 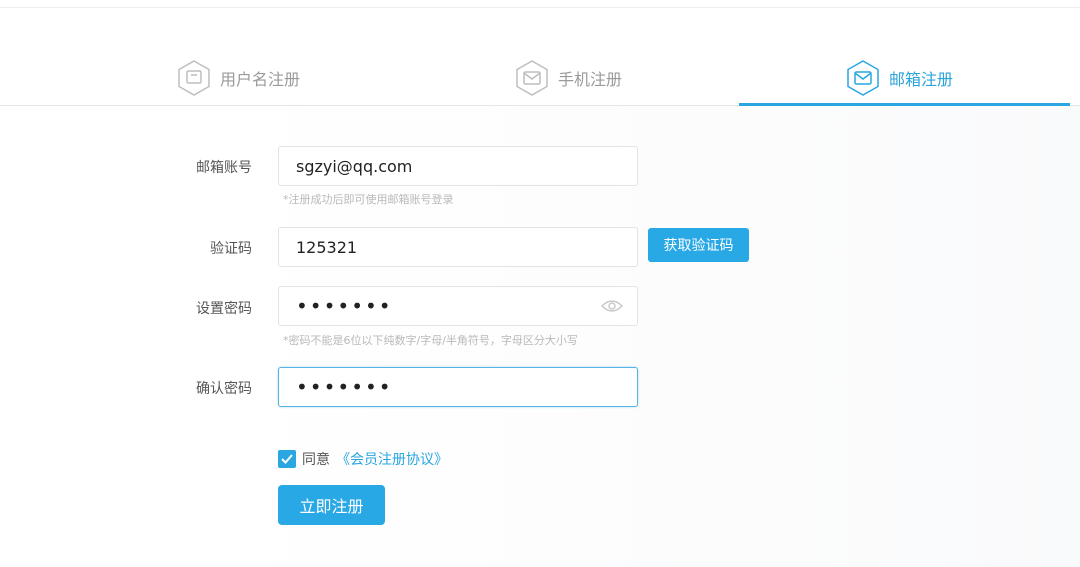 I want to click on email-field-box, so click(x=458, y=166).